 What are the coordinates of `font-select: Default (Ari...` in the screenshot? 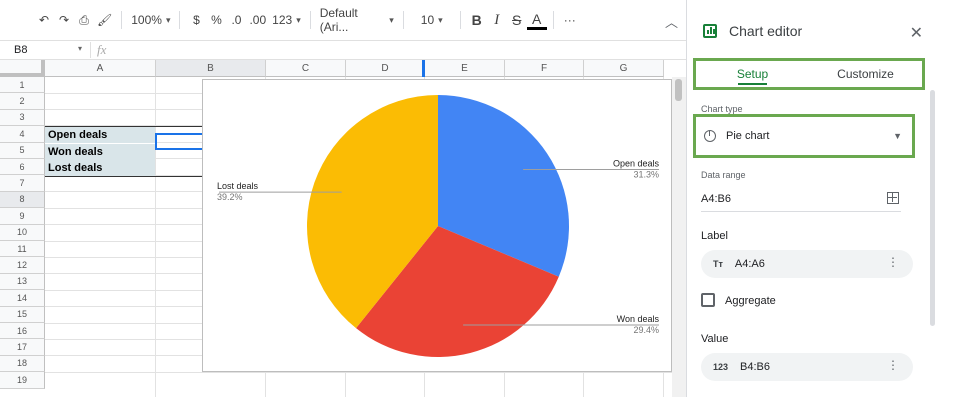 It's located at (357, 20).